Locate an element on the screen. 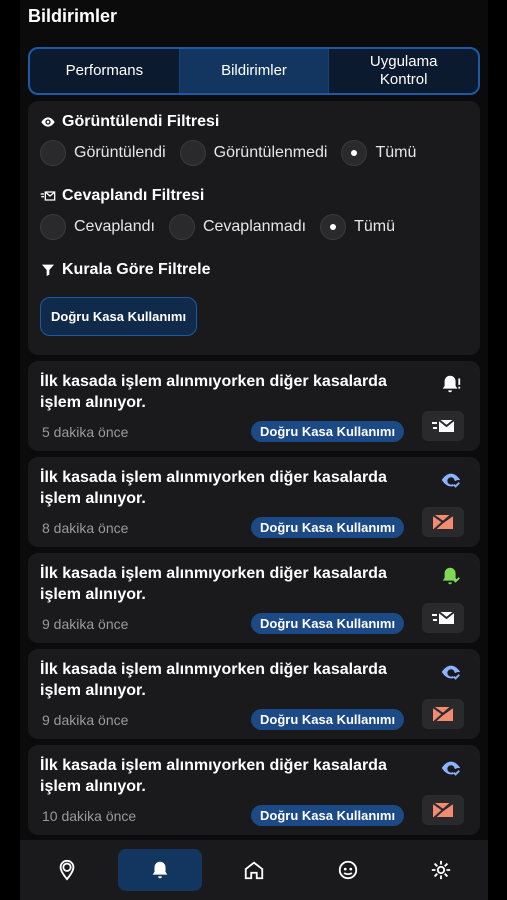 The width and height of the screenshot is (507, 900). location-pin-icon is located at coordinates (67, 870).